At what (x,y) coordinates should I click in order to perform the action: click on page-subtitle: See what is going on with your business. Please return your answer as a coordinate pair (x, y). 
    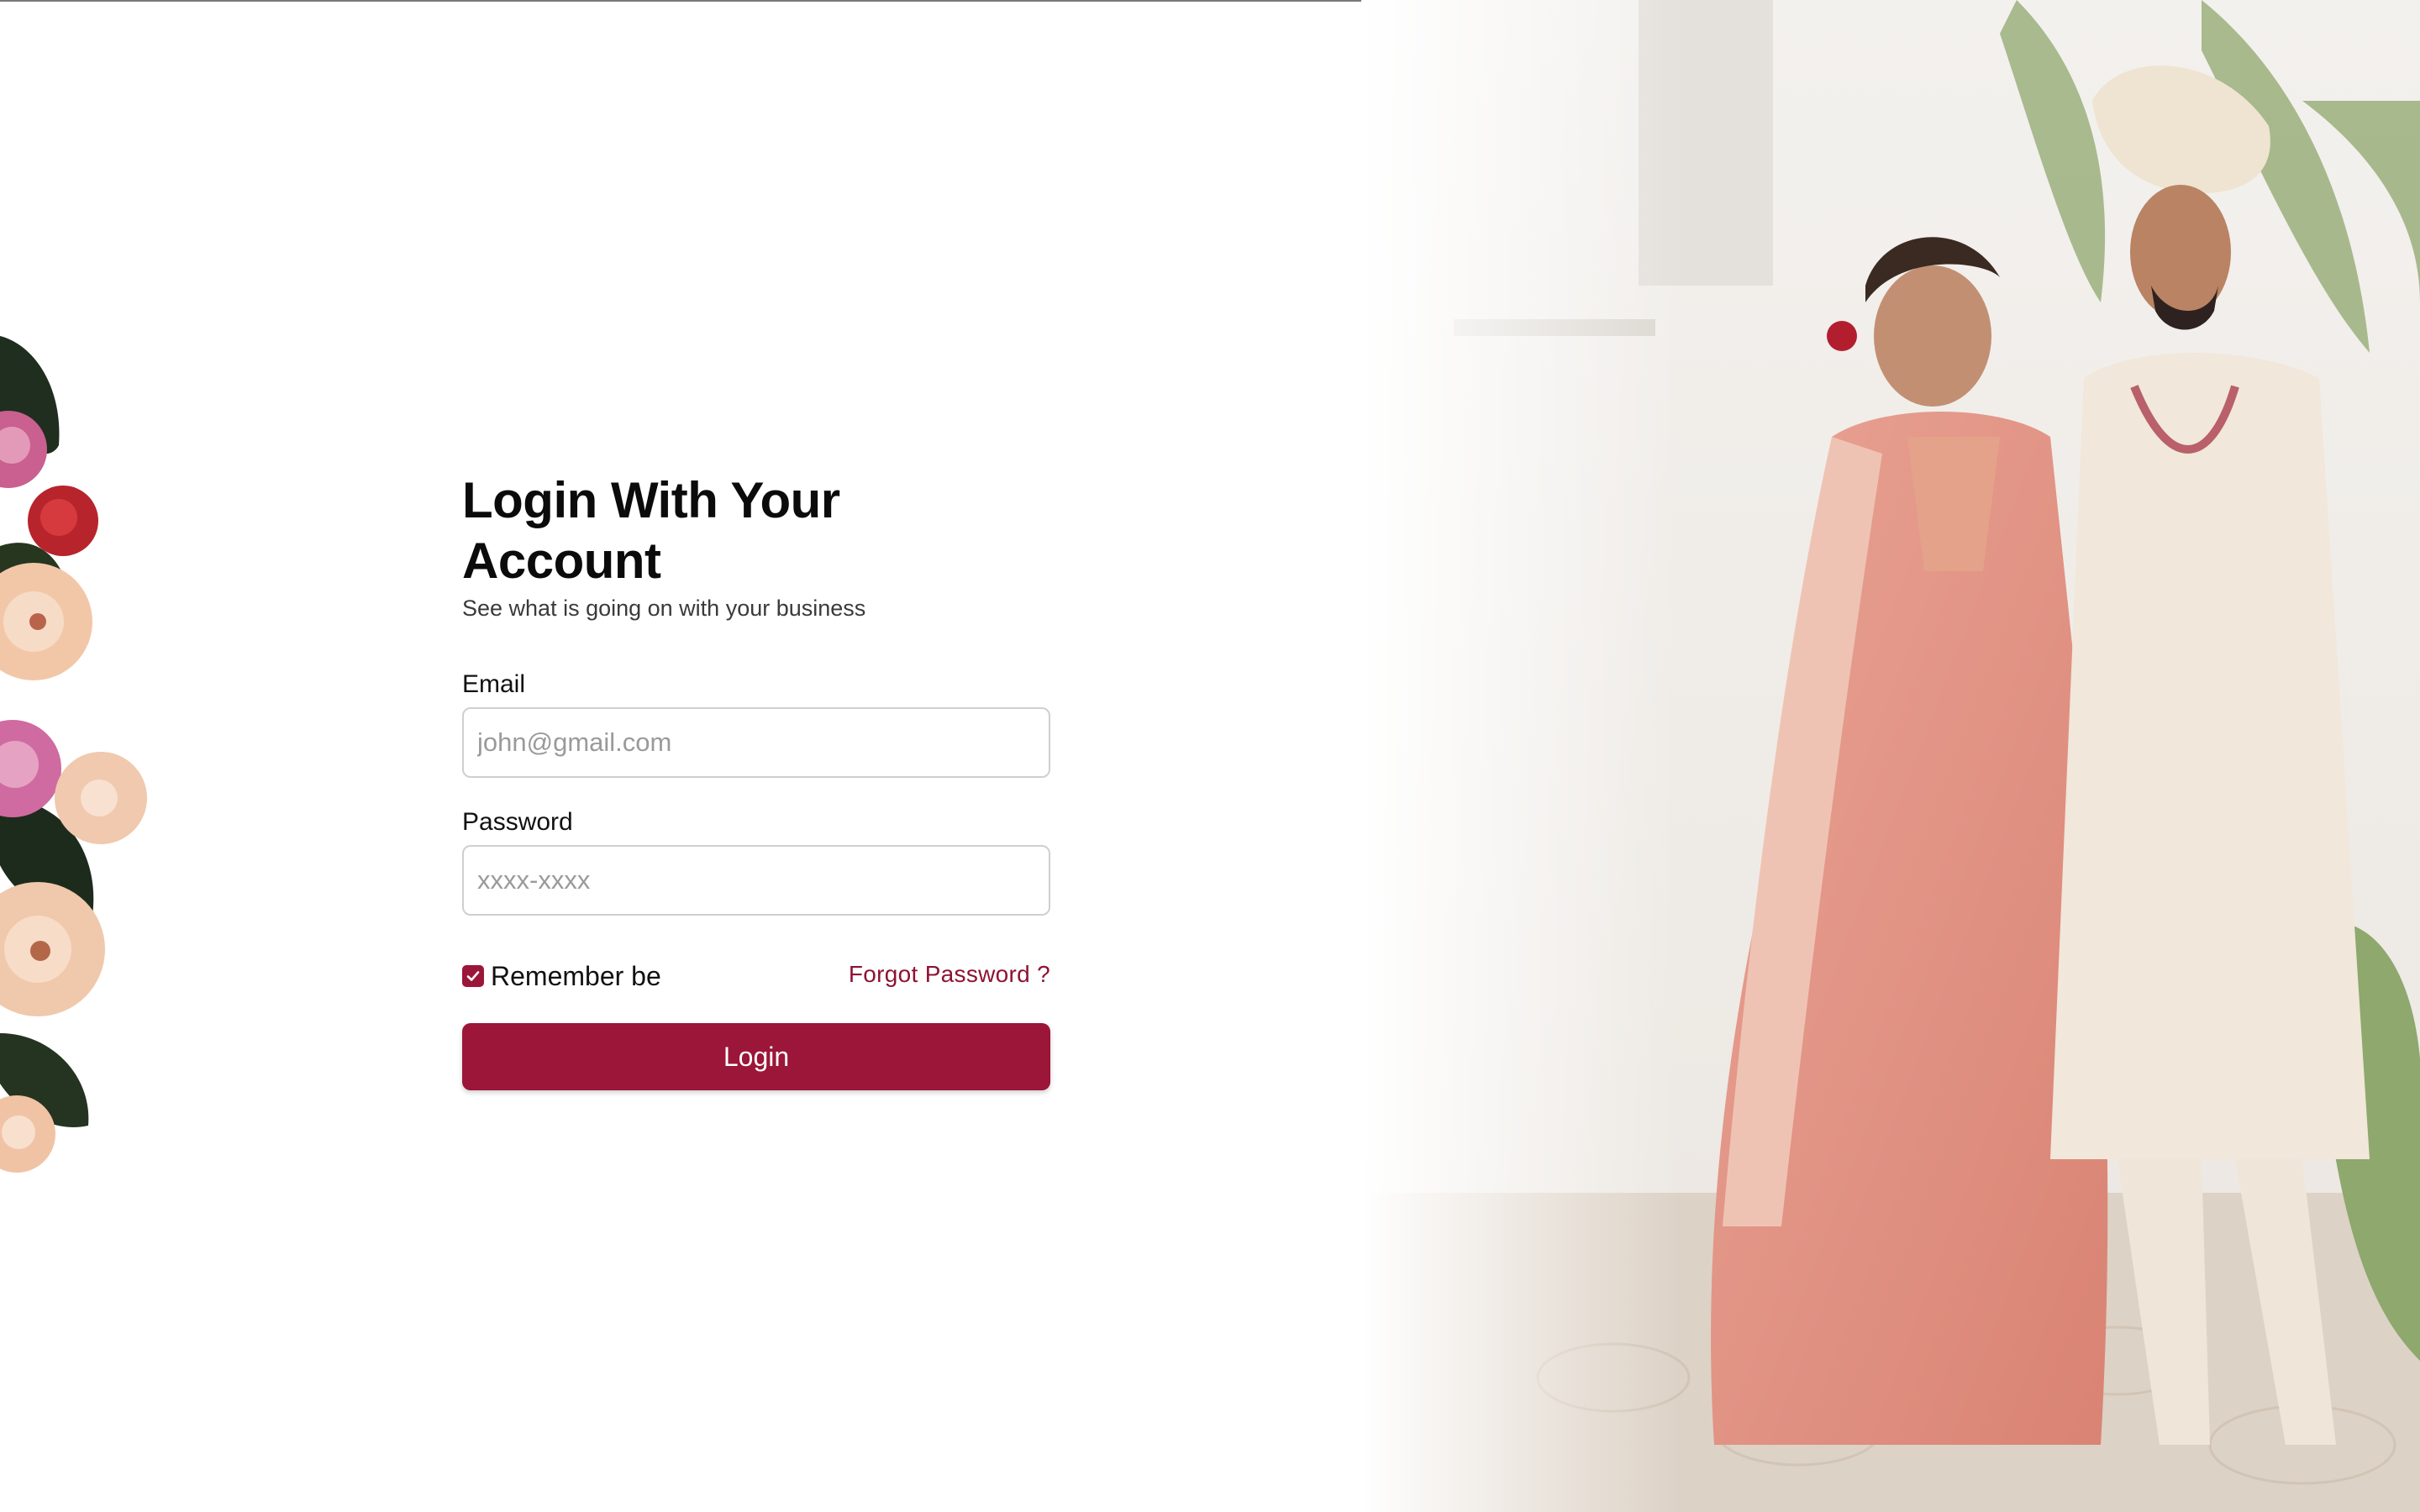
    Looking at the image, I should click on (664, 608).